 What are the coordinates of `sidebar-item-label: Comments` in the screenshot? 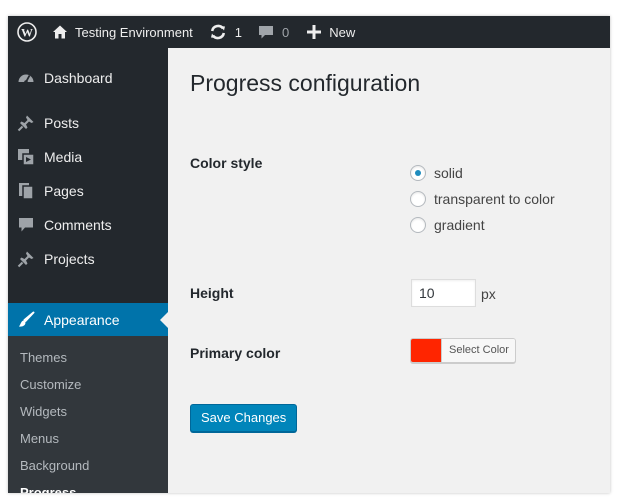 It's located at (78, 225).